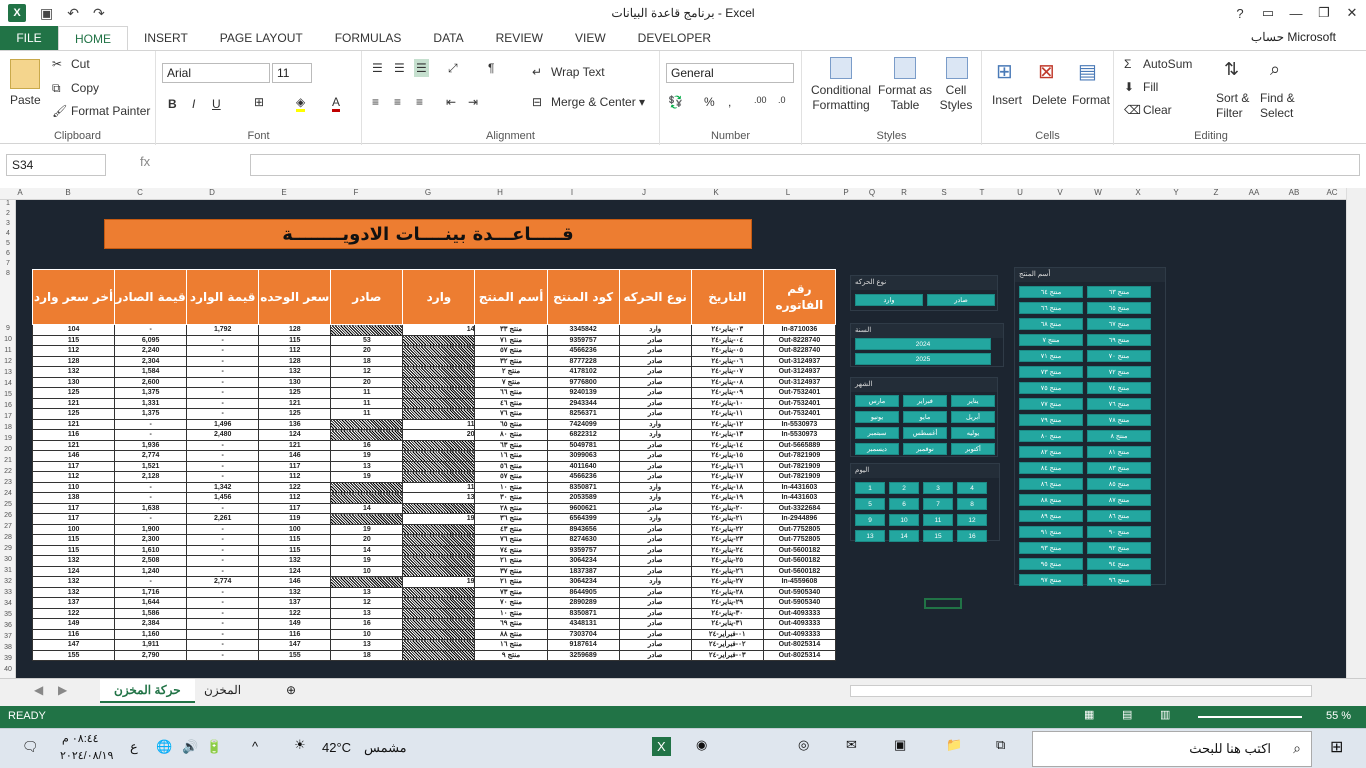  What do you see at coordinates (938, 488) in the screenshot?
I see `slicer-button: 3` at bounding box center [938, 488].